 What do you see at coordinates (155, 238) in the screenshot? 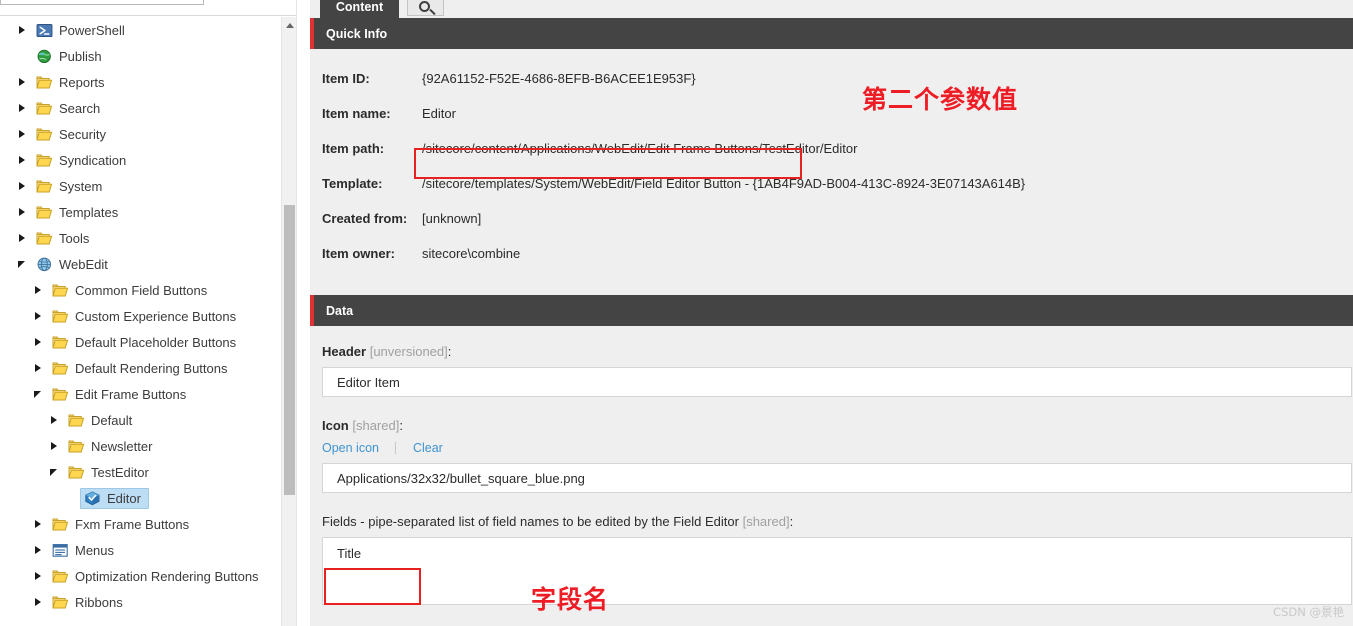
I see `tree-item-tools: Tools` at bounding box center [155, 238].